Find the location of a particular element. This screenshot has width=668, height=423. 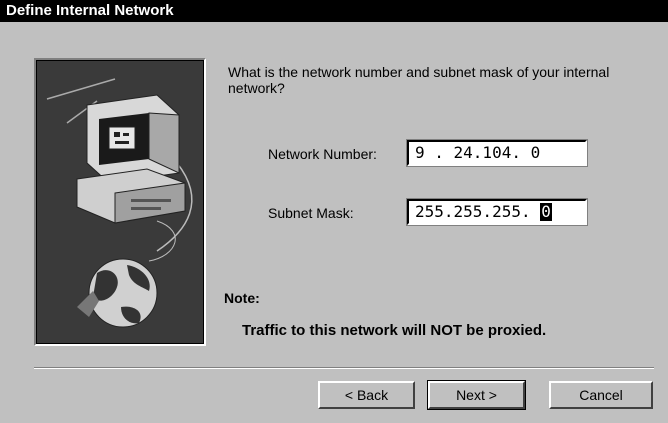

subnet-mask-input: 255.255.255. 0 is located at coordinates (497, 212).